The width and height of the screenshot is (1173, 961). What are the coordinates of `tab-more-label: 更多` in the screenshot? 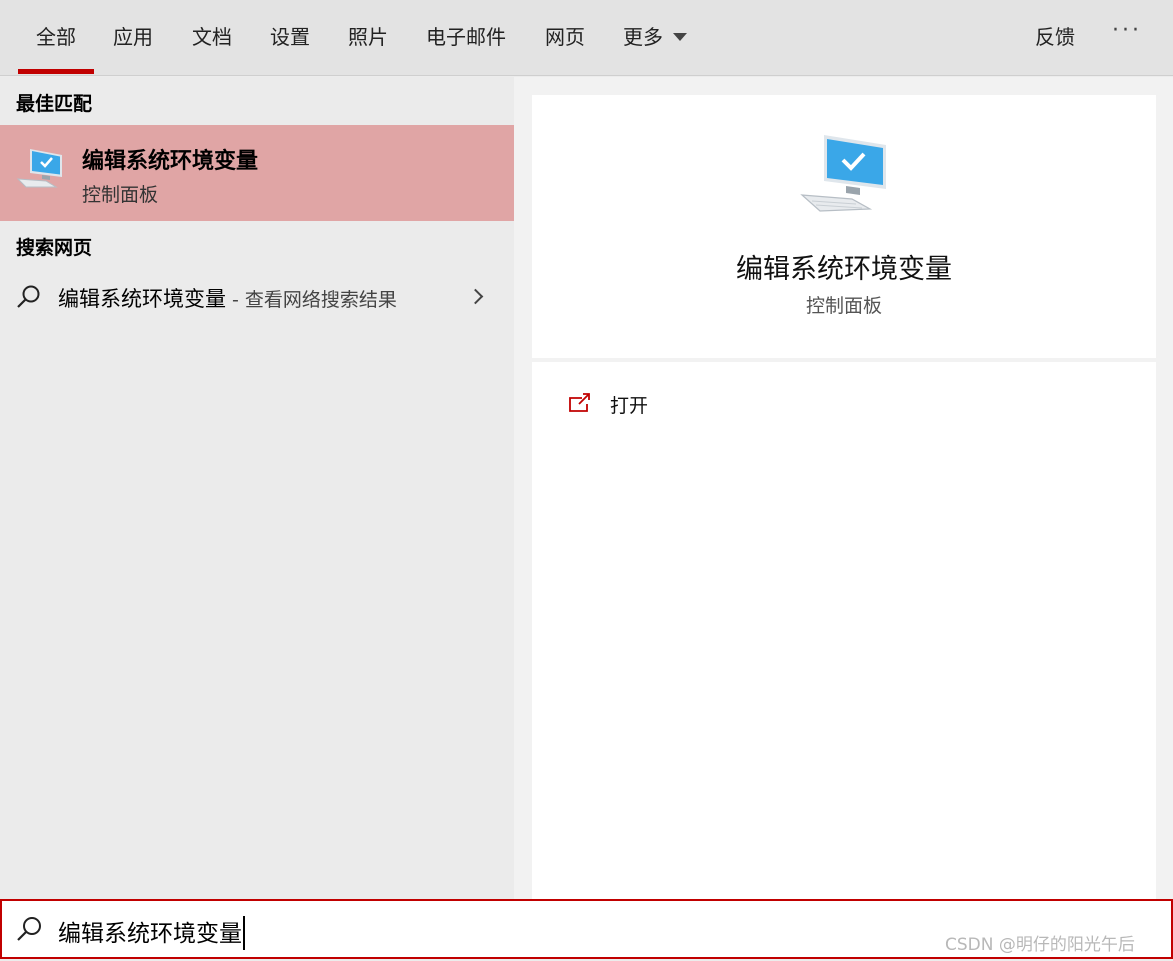 It's located at (643, 37).